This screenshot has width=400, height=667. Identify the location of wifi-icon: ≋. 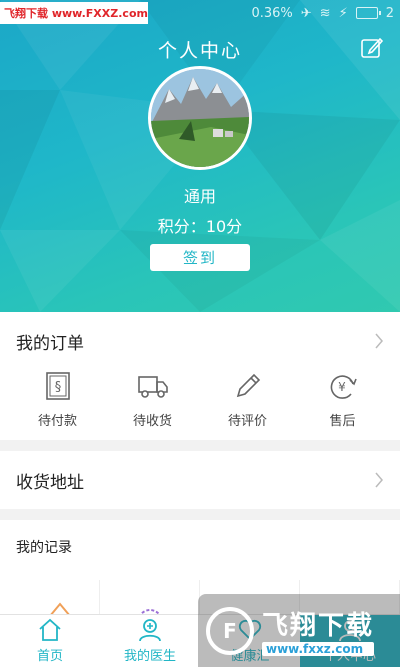
(325, 13).